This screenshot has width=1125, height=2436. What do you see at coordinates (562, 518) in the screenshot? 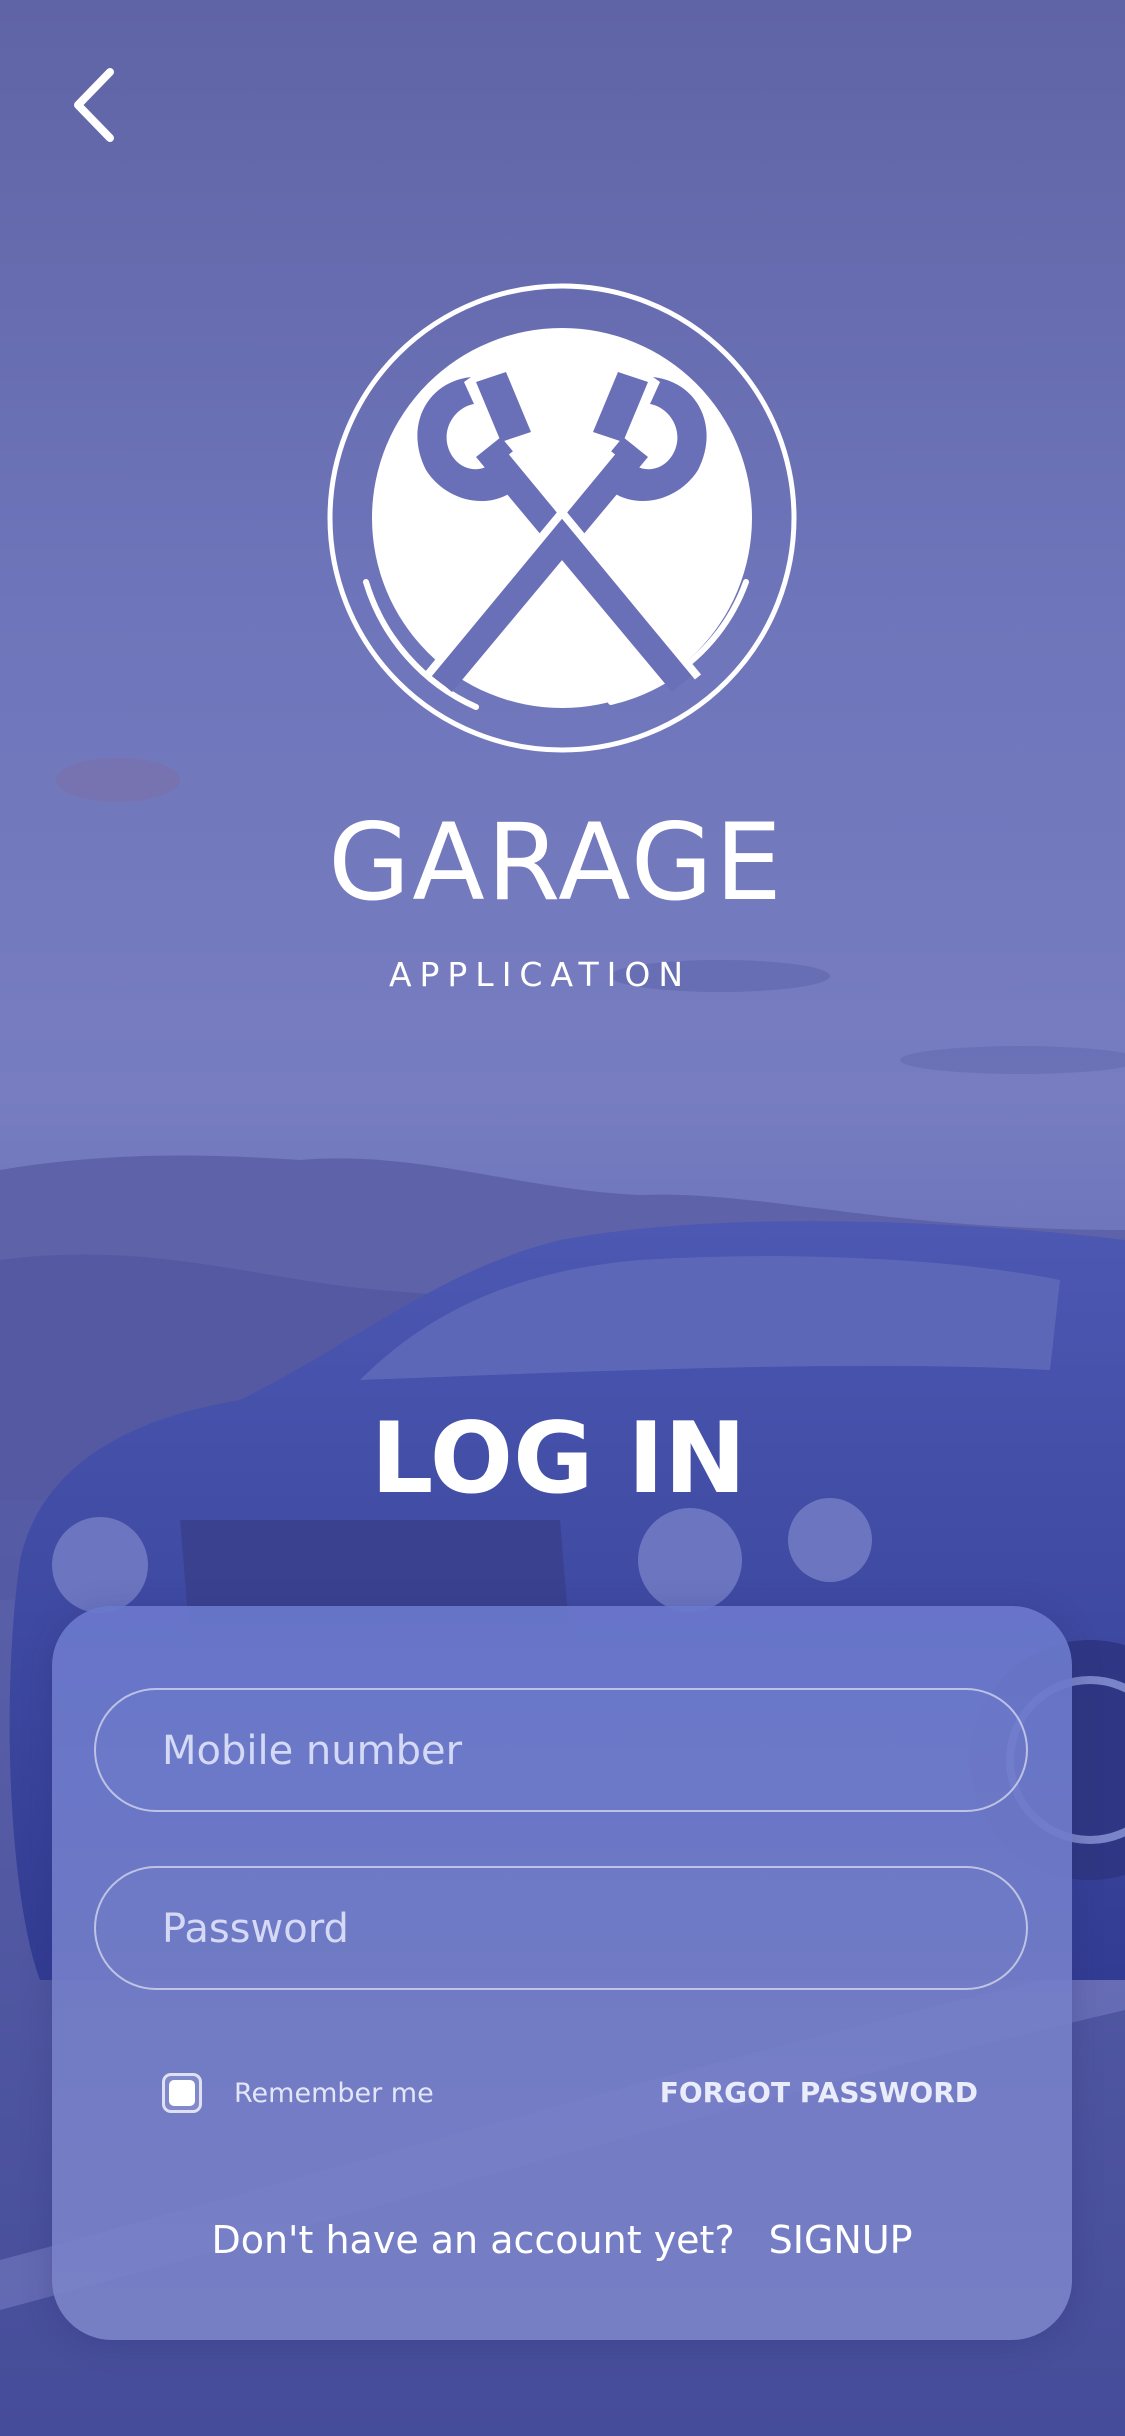
I see `crossed-wrenches-icon` at bounding box center [562, 518].